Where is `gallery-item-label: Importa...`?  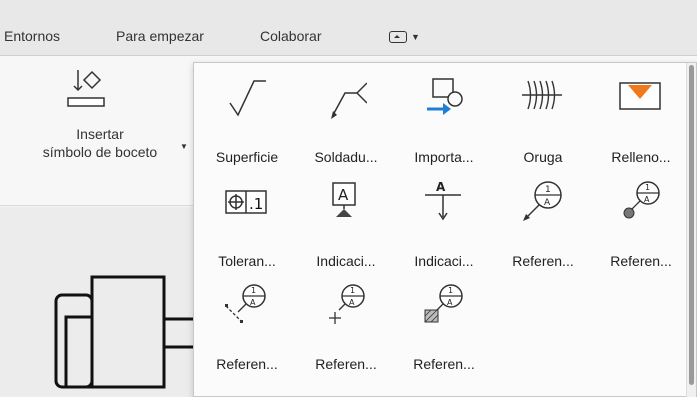 gallery-item-label: Importa... is located at coordinates (444, 157).